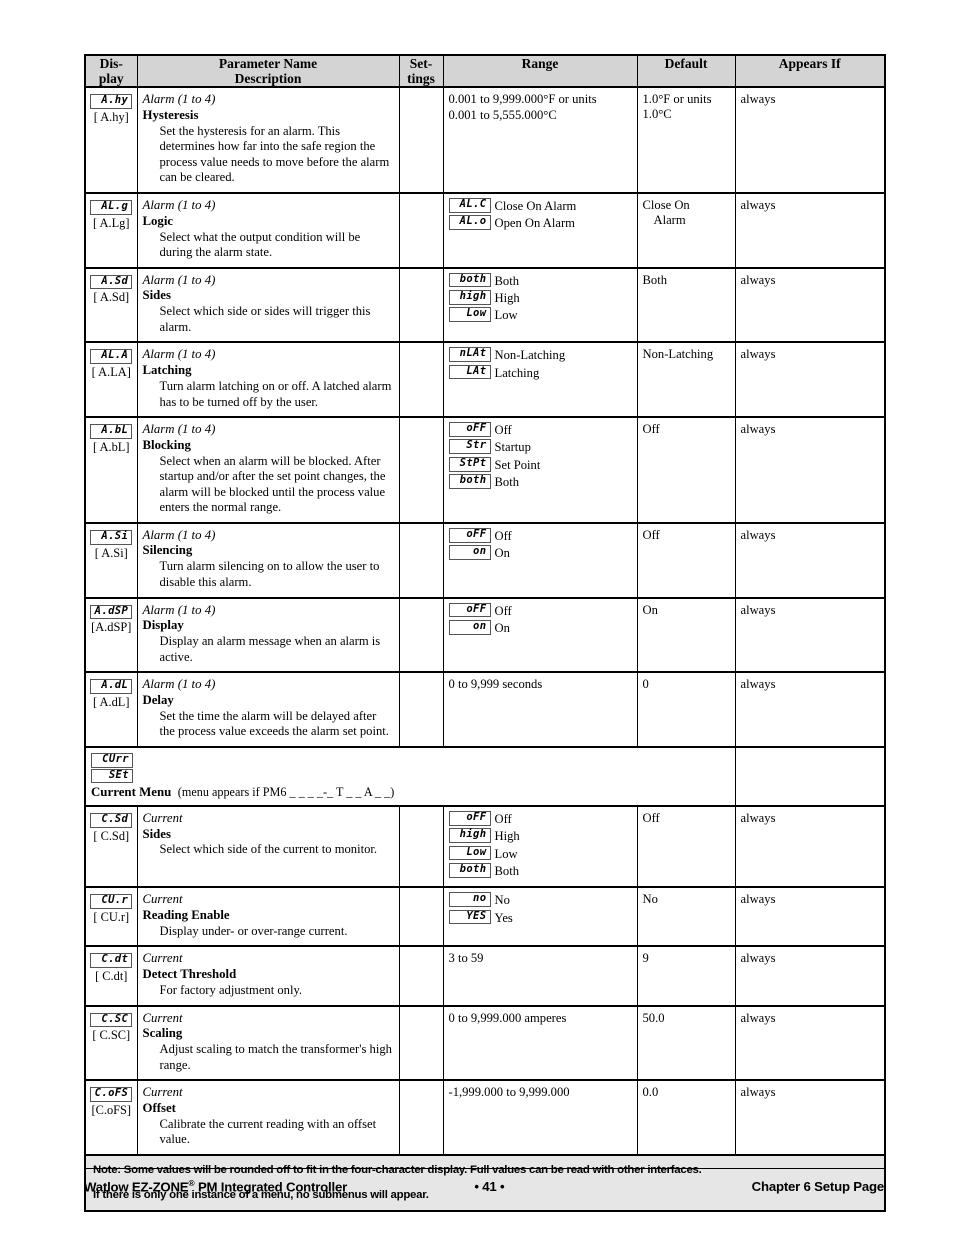 Image resolution: width=954 pixels, height=1235 pixels. What do you see at coordinates (111, 627) in the screenshot?
I see `display-bracket-code: [A.dSP]` at bounding box center [111, 627].